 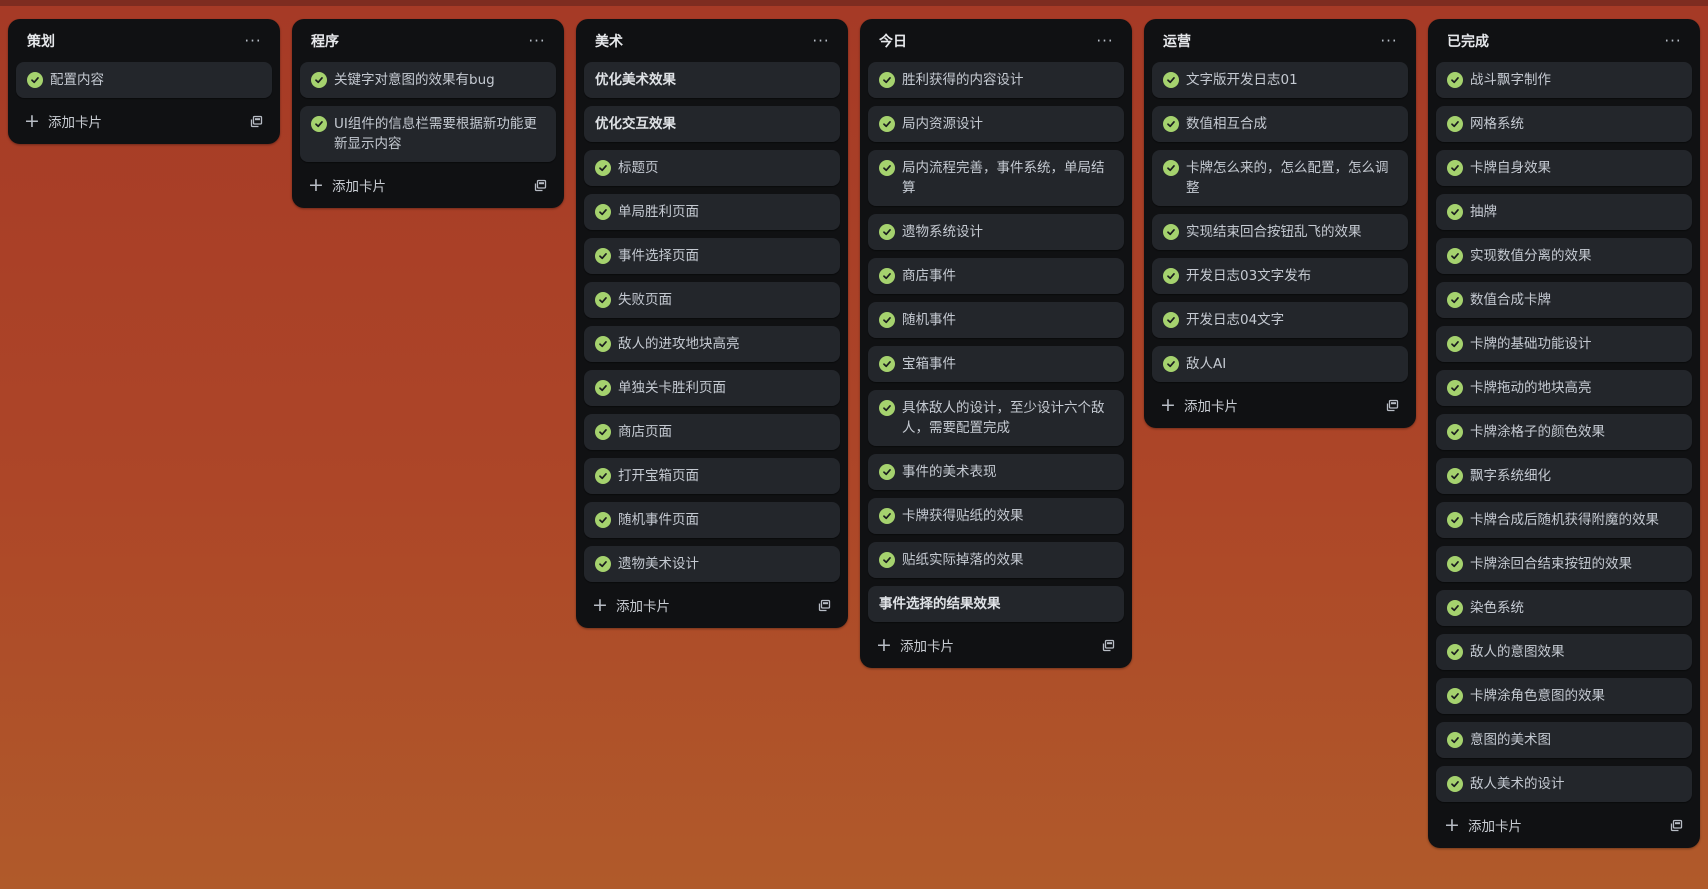 What do you see at coordinates (996, 320) in the screenshot?
I see `card: 随机事件` at bounding box center [996, 320].